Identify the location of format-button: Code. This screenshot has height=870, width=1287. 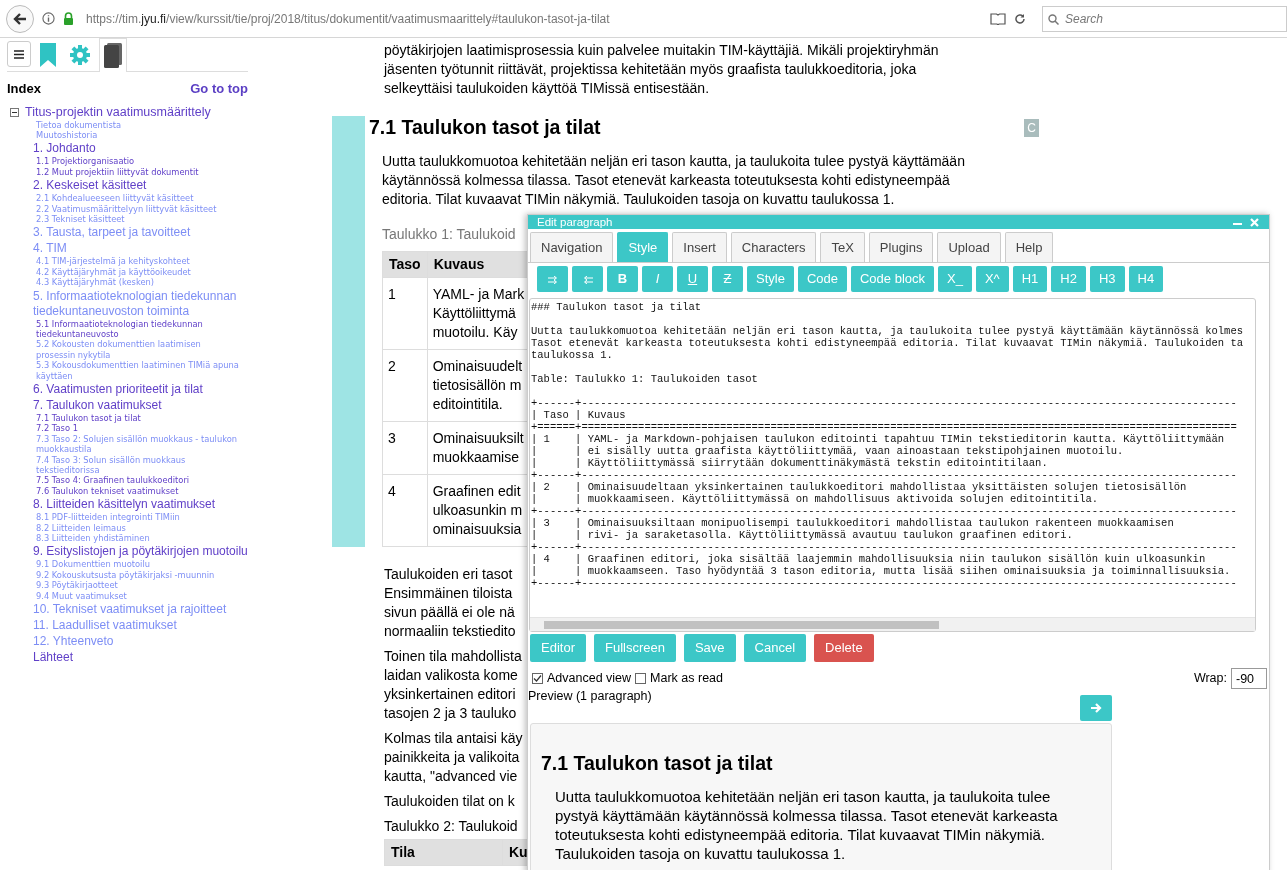
(822, 279).